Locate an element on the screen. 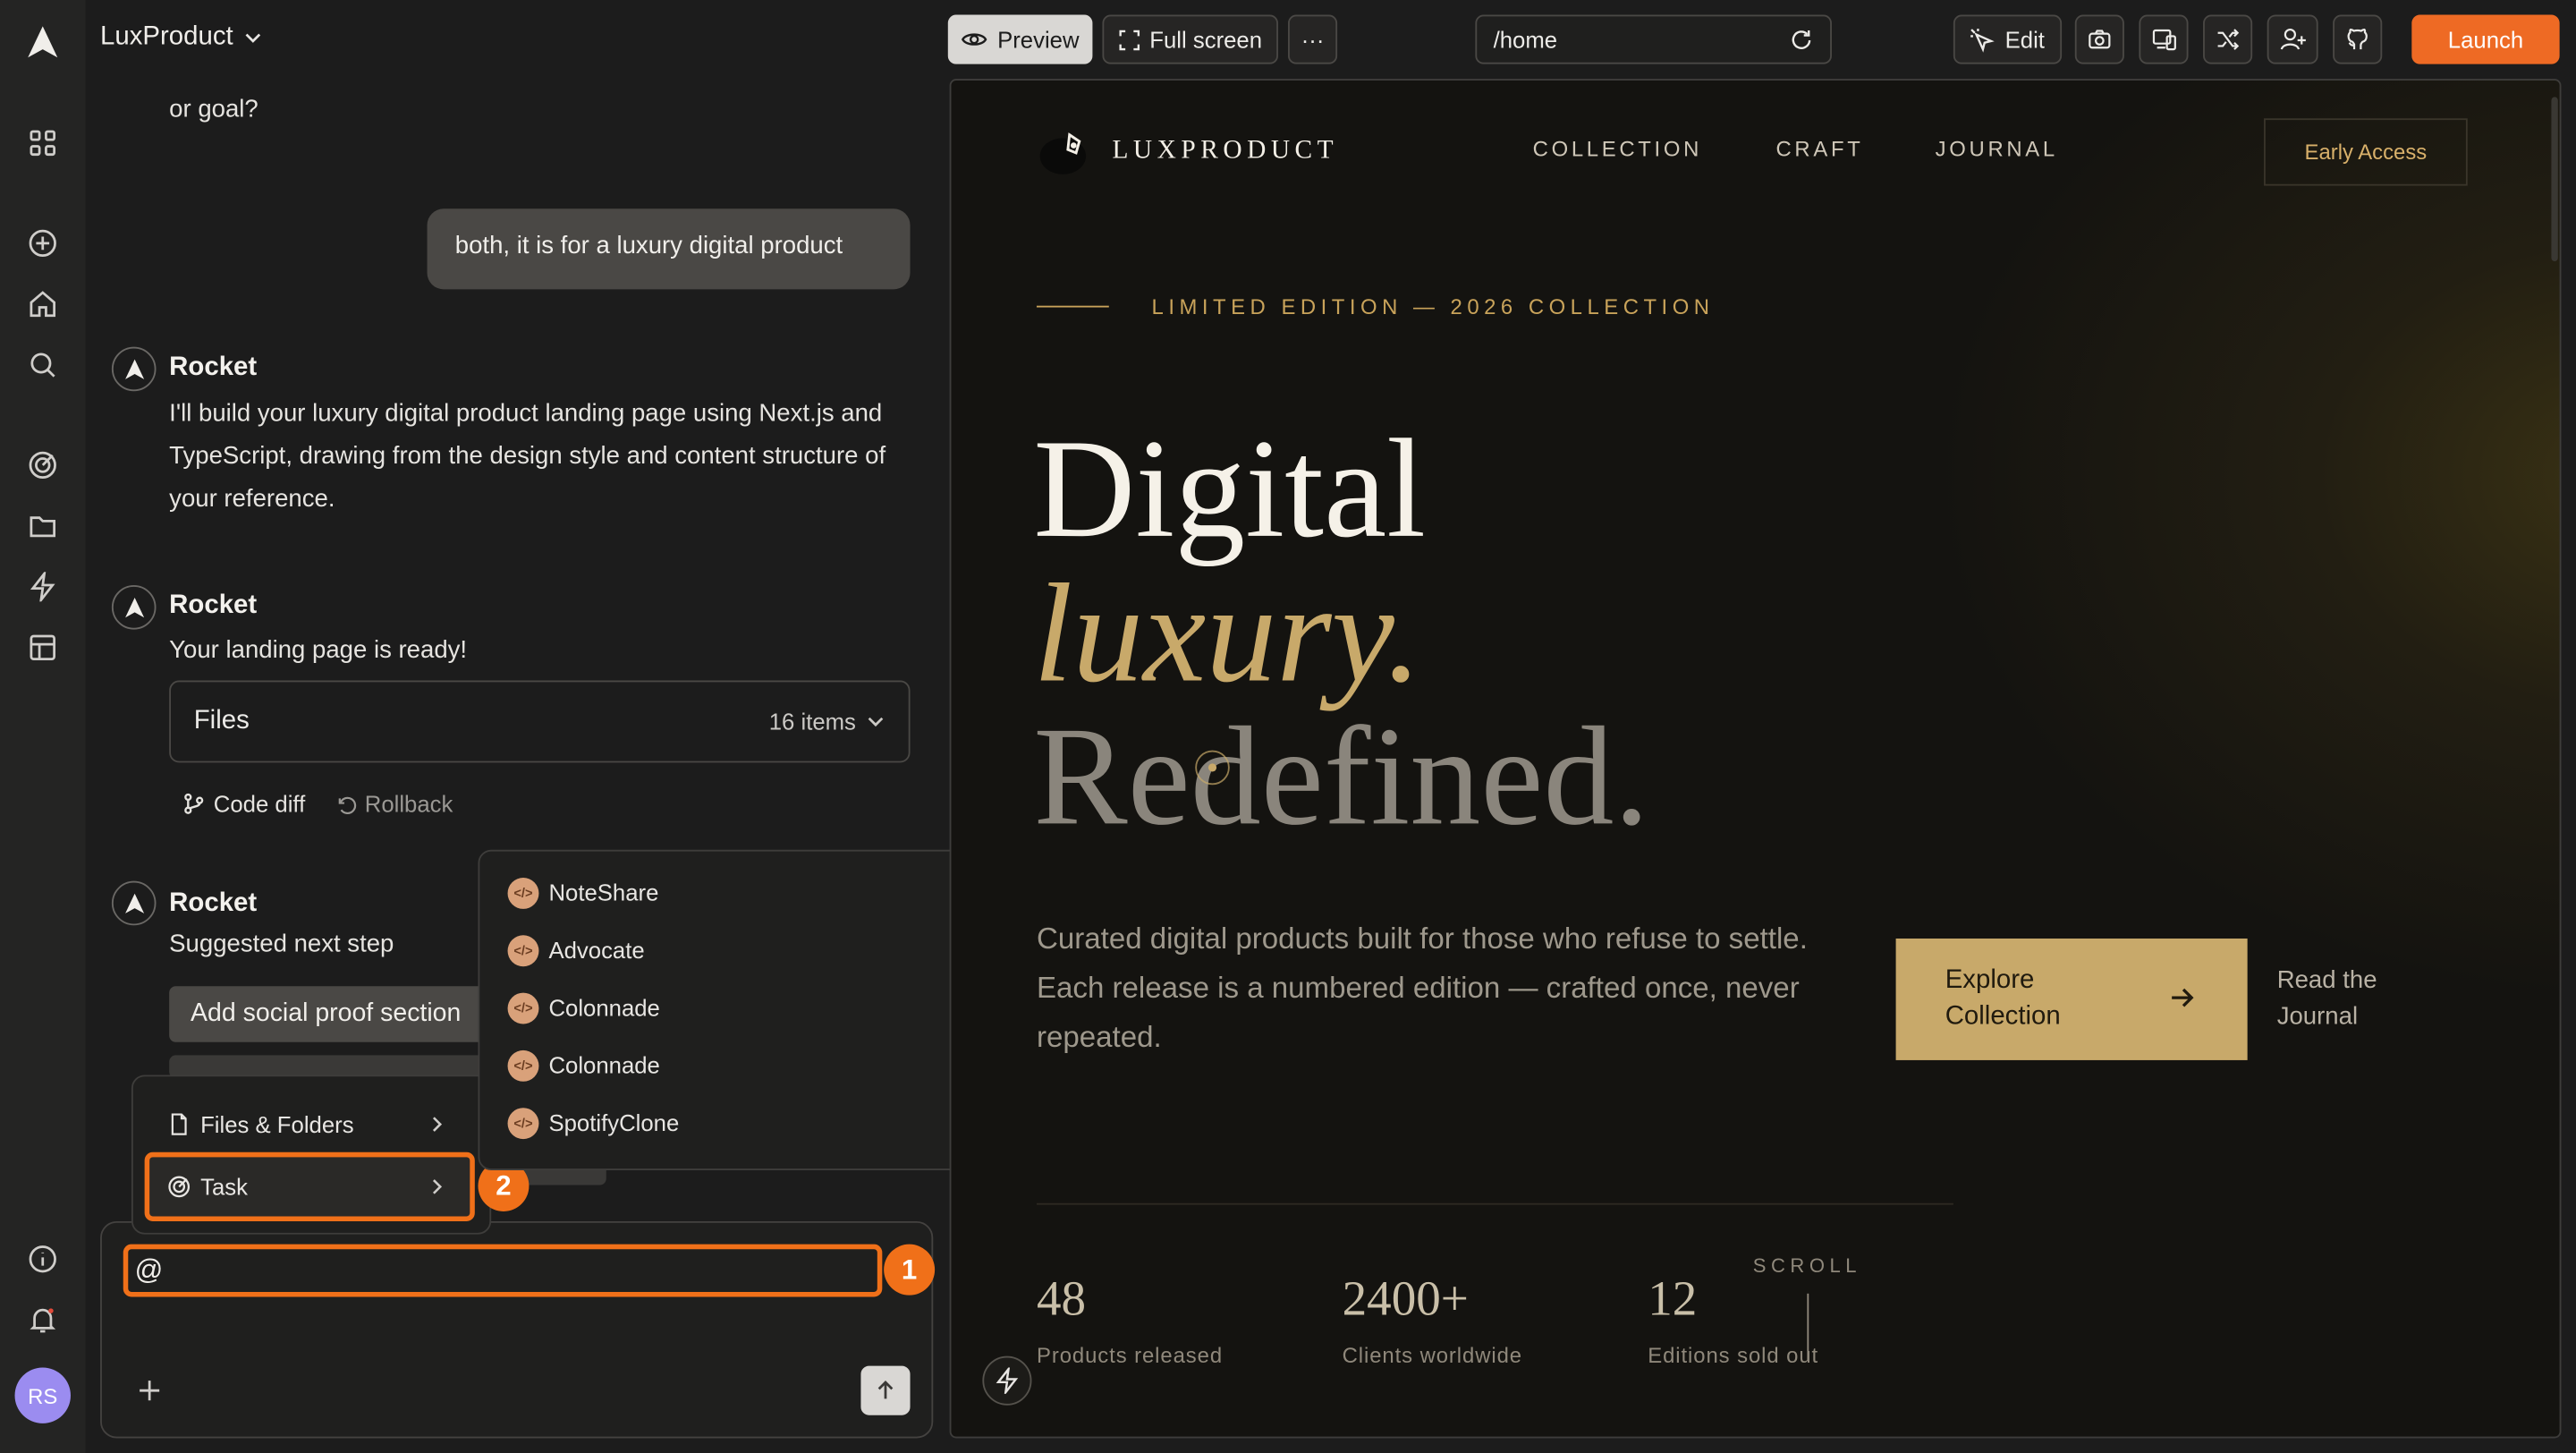 This screenshot has height=1453, width=2576. rocket-logo-icon is located at coordinates (134, 902).